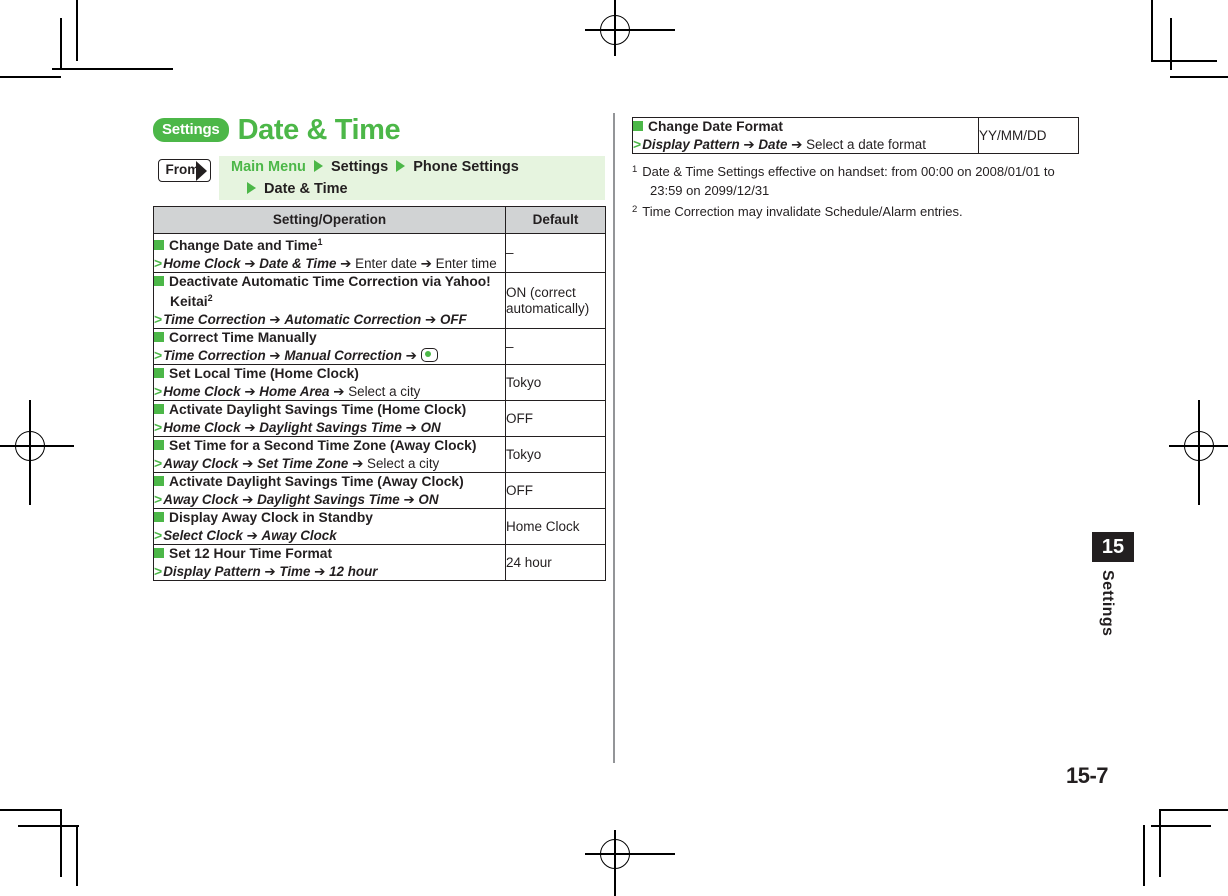 This screenshot has width=1228, height=896. What do you see at coordinates (48, 826) in the screenshot?
I see `crop-mark-bl-h2` at bounding box center [48, 826].